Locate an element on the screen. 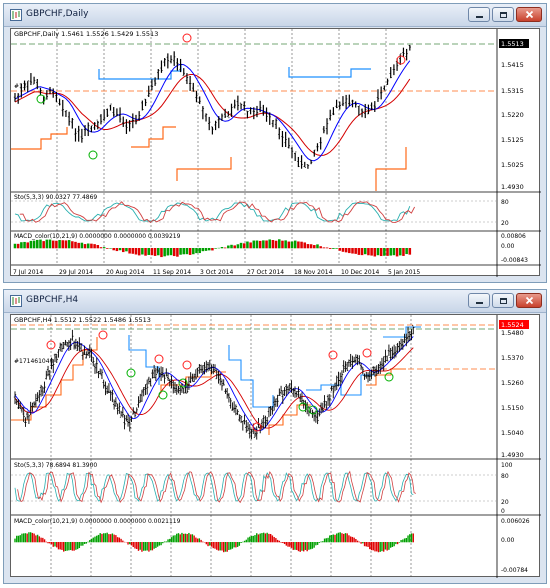 The height and width of the screenshot is (588, 550). window-title: GBPCHF,H4 is located at coordinates (52, 300).